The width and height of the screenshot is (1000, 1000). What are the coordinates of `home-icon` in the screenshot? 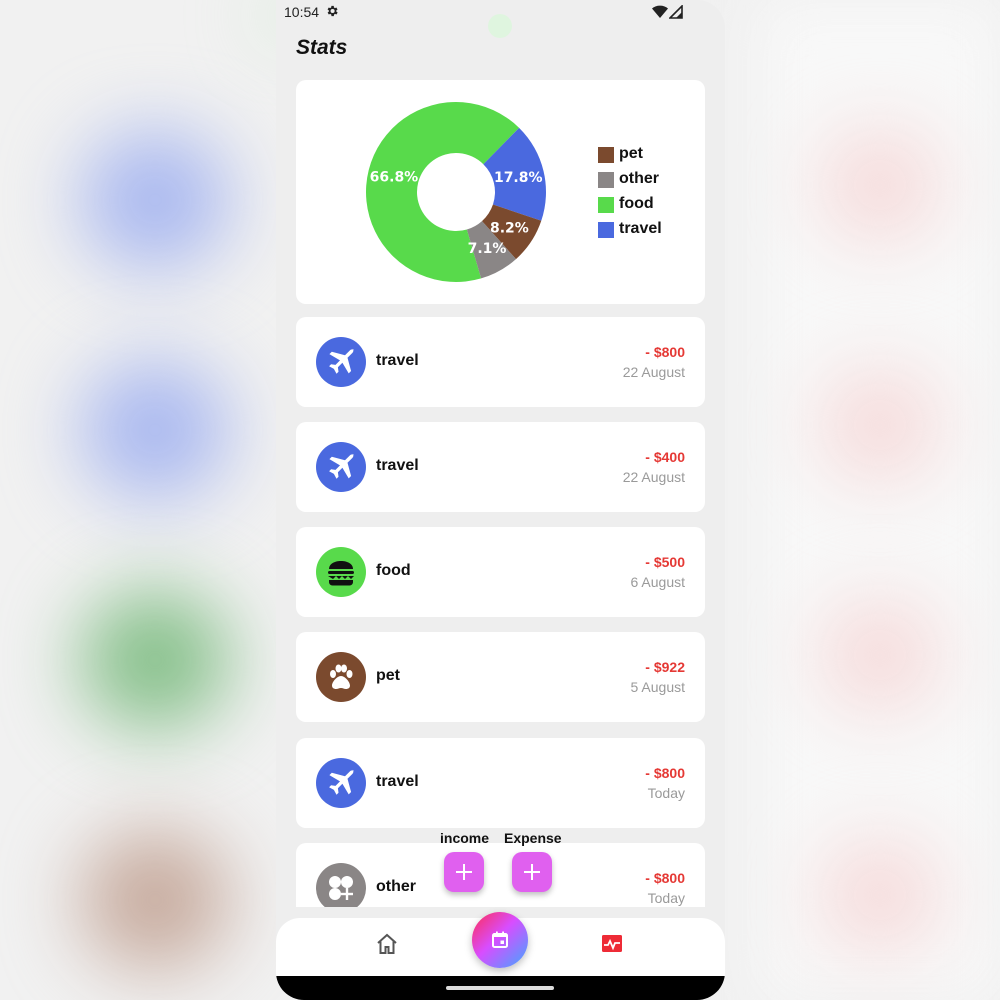 It's located at (387, 944).